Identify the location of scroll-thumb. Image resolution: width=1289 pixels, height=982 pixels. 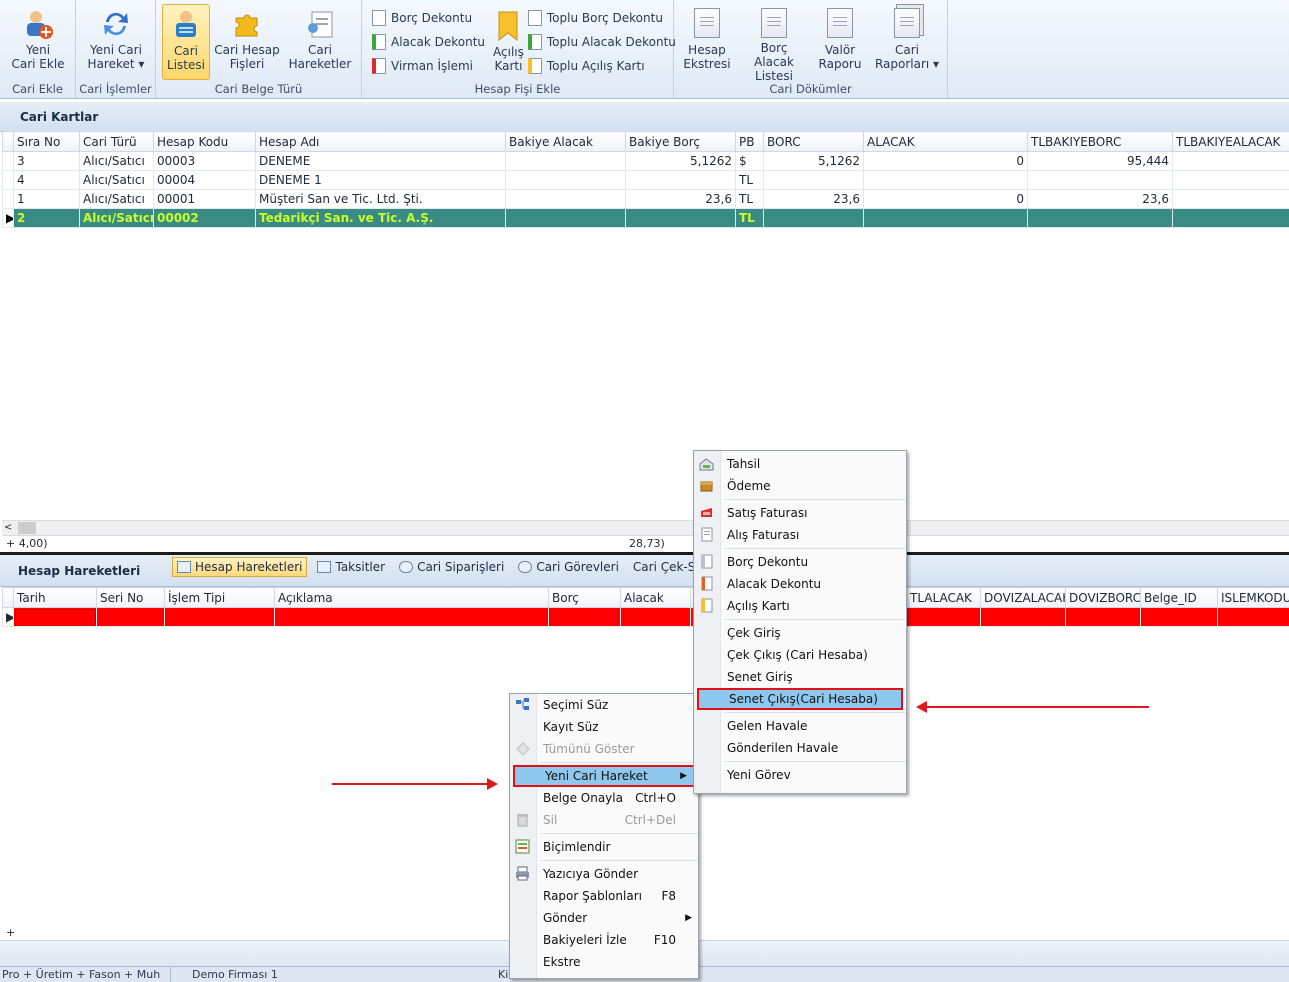
(27, 528).